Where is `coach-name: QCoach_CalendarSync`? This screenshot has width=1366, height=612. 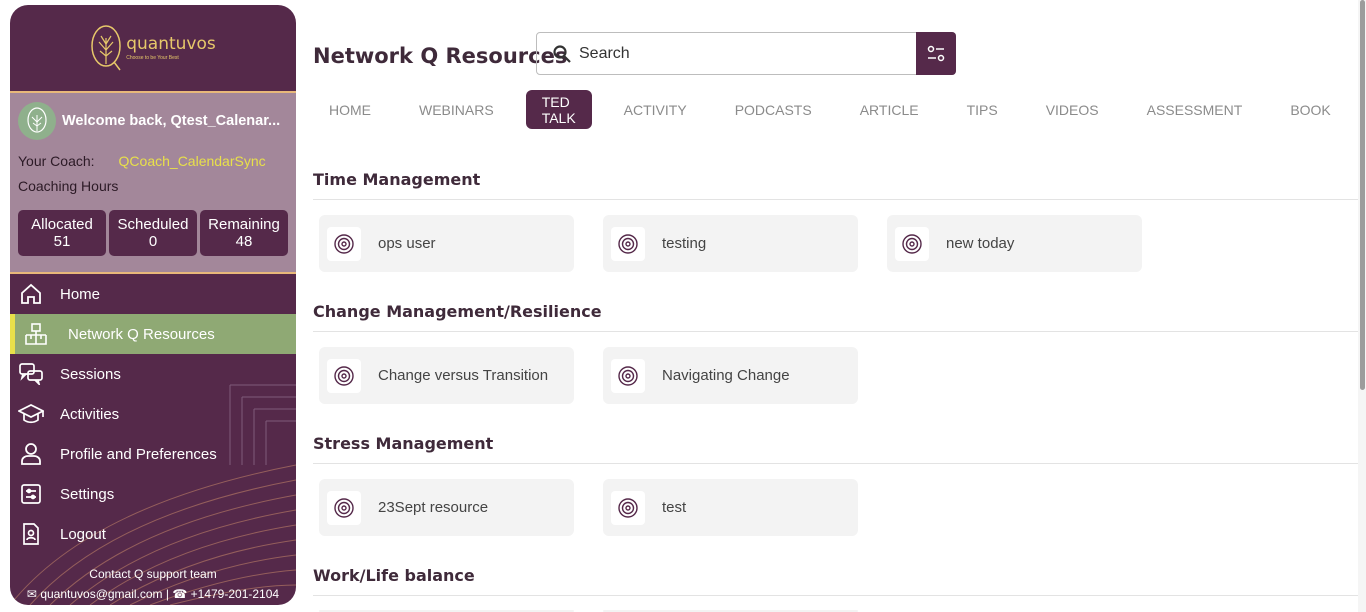 coach-name: QCoach_CalendarSync is located at coordinates (192, 161).